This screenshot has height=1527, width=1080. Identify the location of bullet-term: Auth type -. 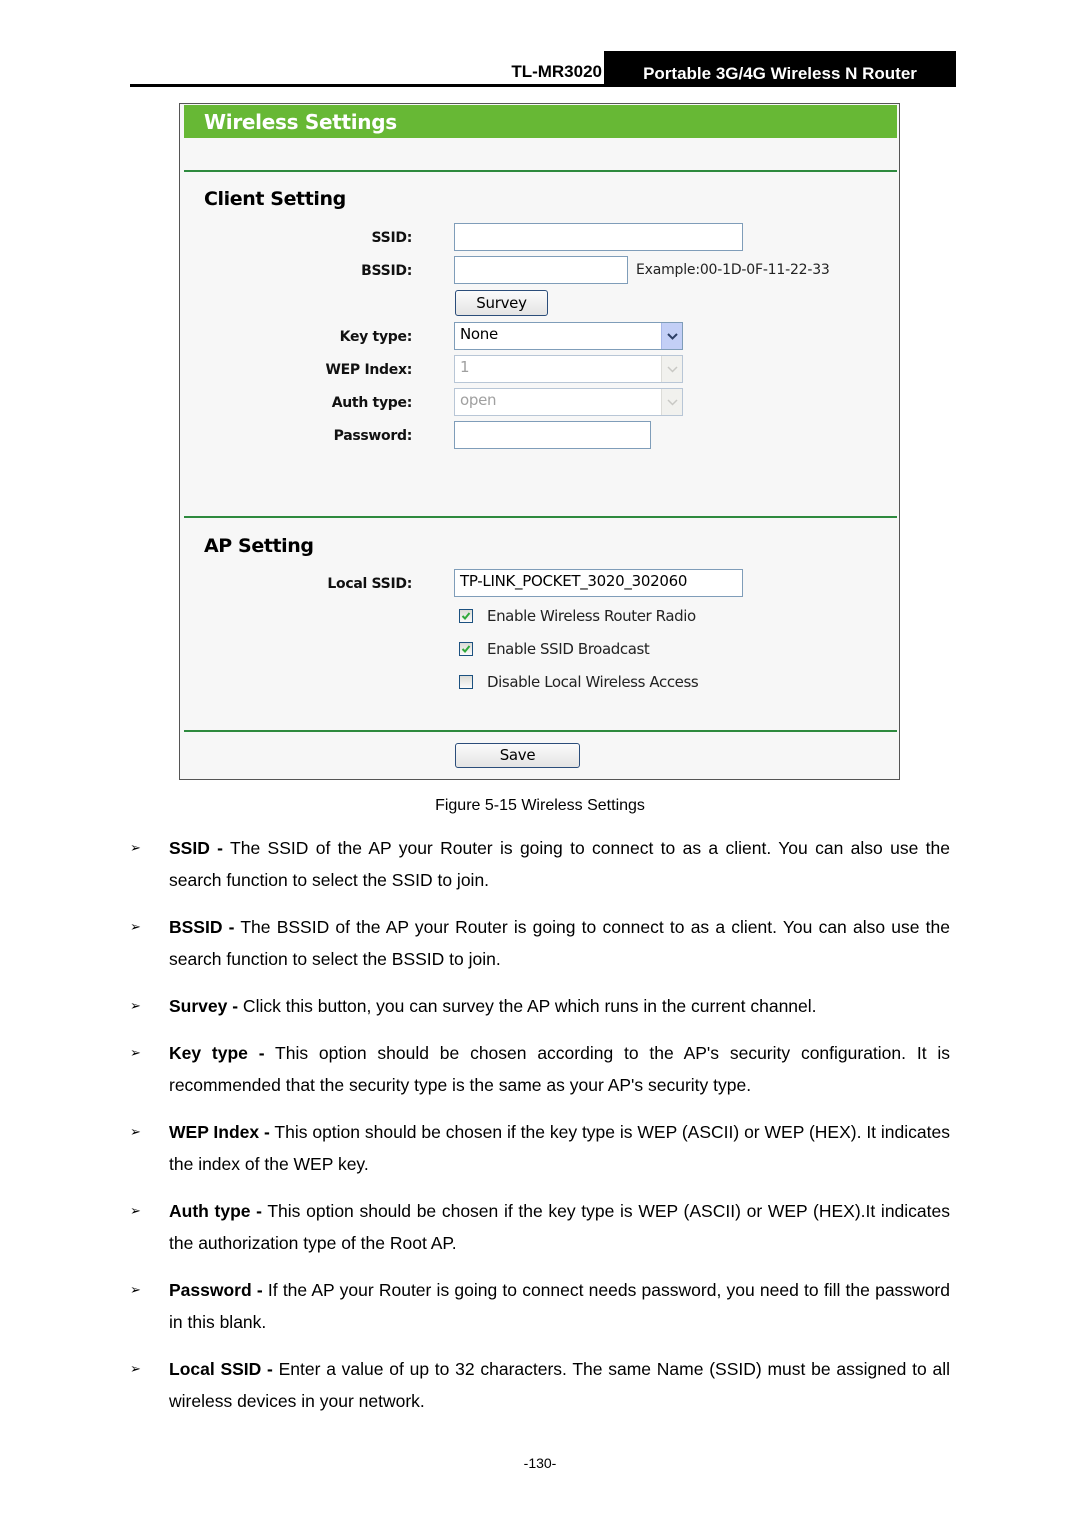
(216, 1211).